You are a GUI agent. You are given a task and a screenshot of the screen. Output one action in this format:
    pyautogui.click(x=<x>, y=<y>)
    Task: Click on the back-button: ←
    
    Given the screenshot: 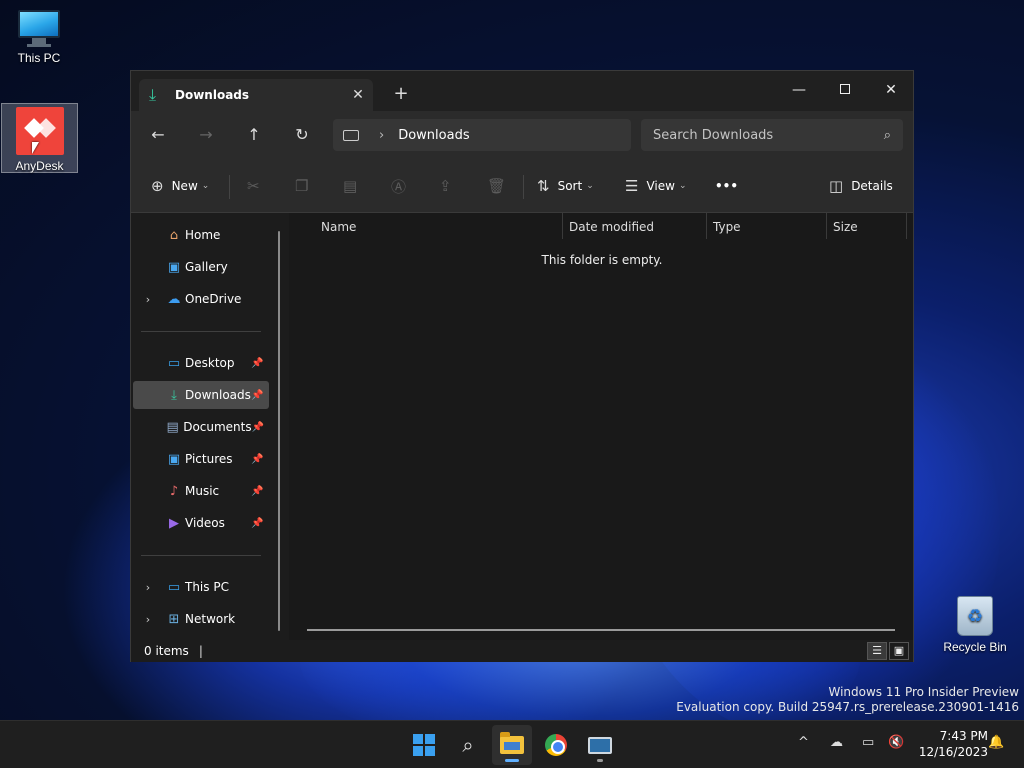 What is the action you would take?
    pyautogui.click(x=158, y=135)
    